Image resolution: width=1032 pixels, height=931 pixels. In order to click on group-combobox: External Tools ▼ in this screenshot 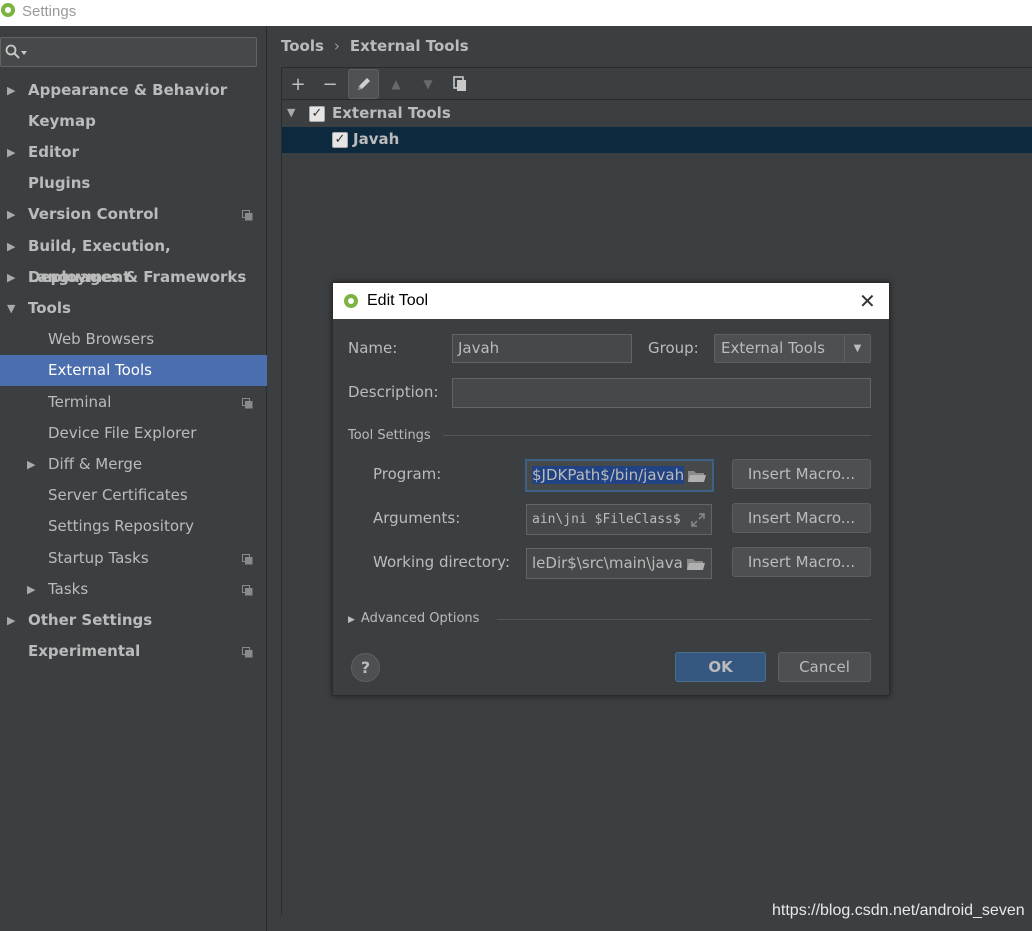, I will do `click(792, 348)`.